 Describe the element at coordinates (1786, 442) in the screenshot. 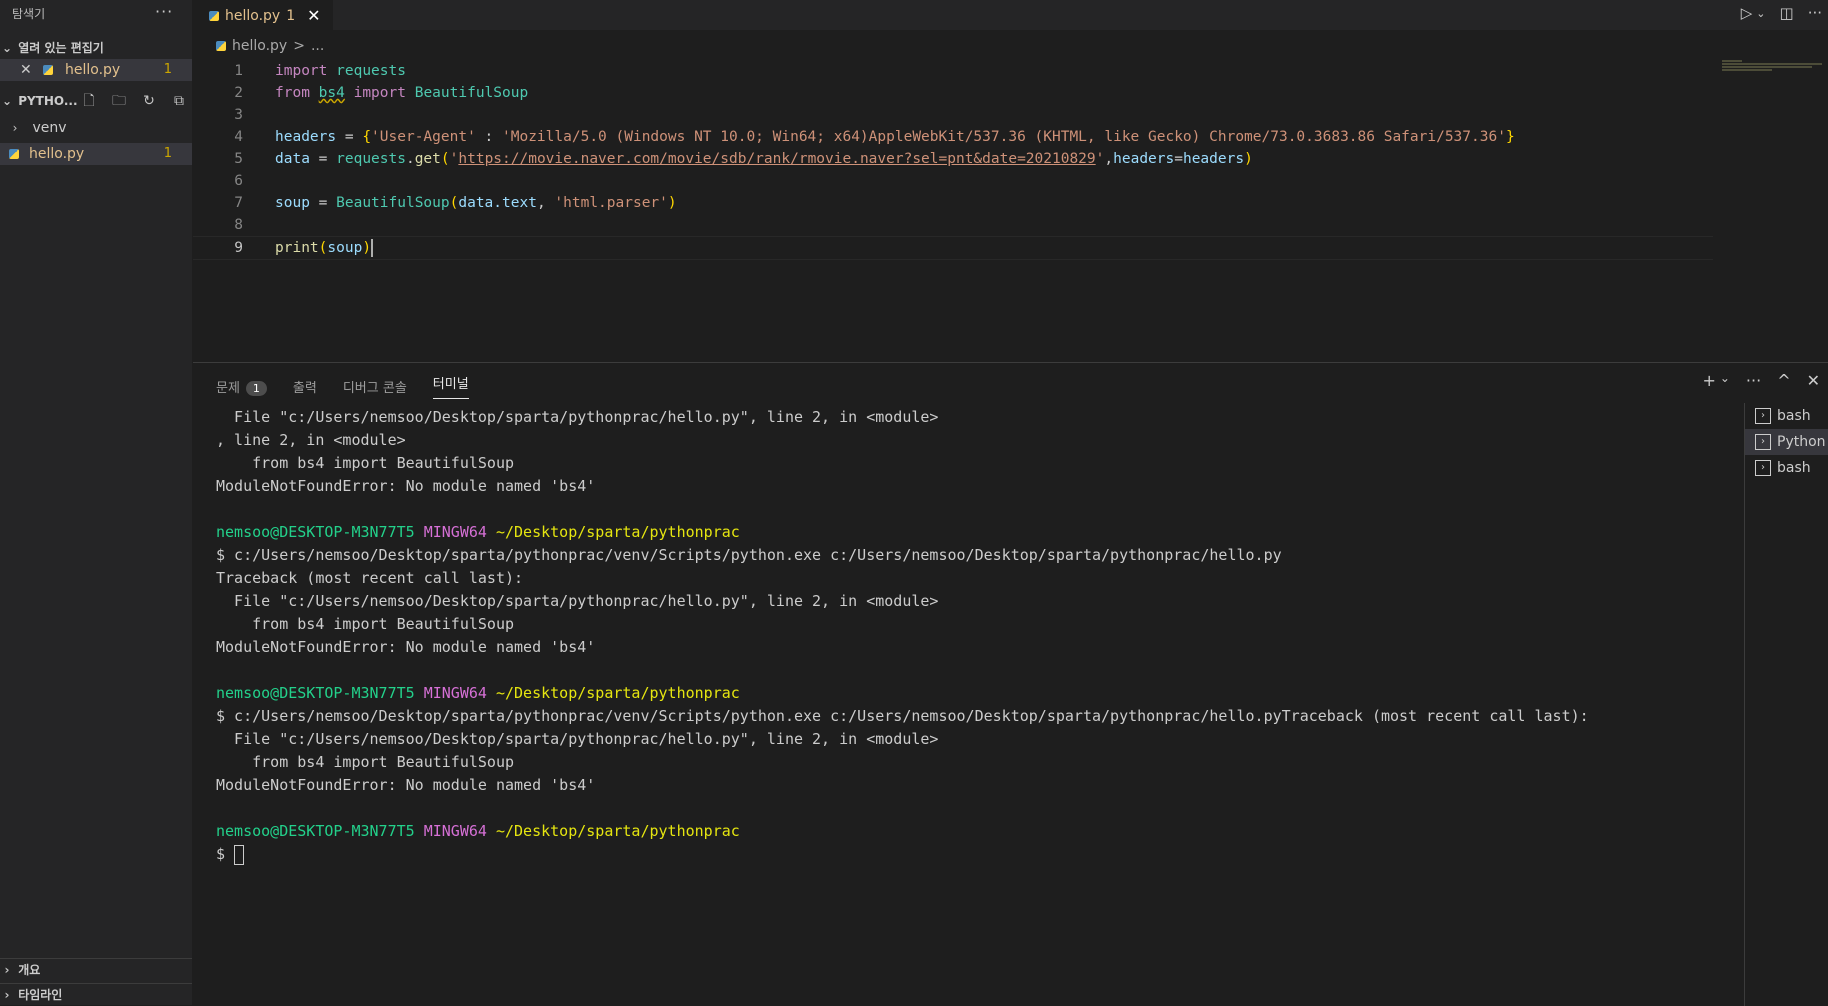

I see `terminal-item-python: › Python` at that location.